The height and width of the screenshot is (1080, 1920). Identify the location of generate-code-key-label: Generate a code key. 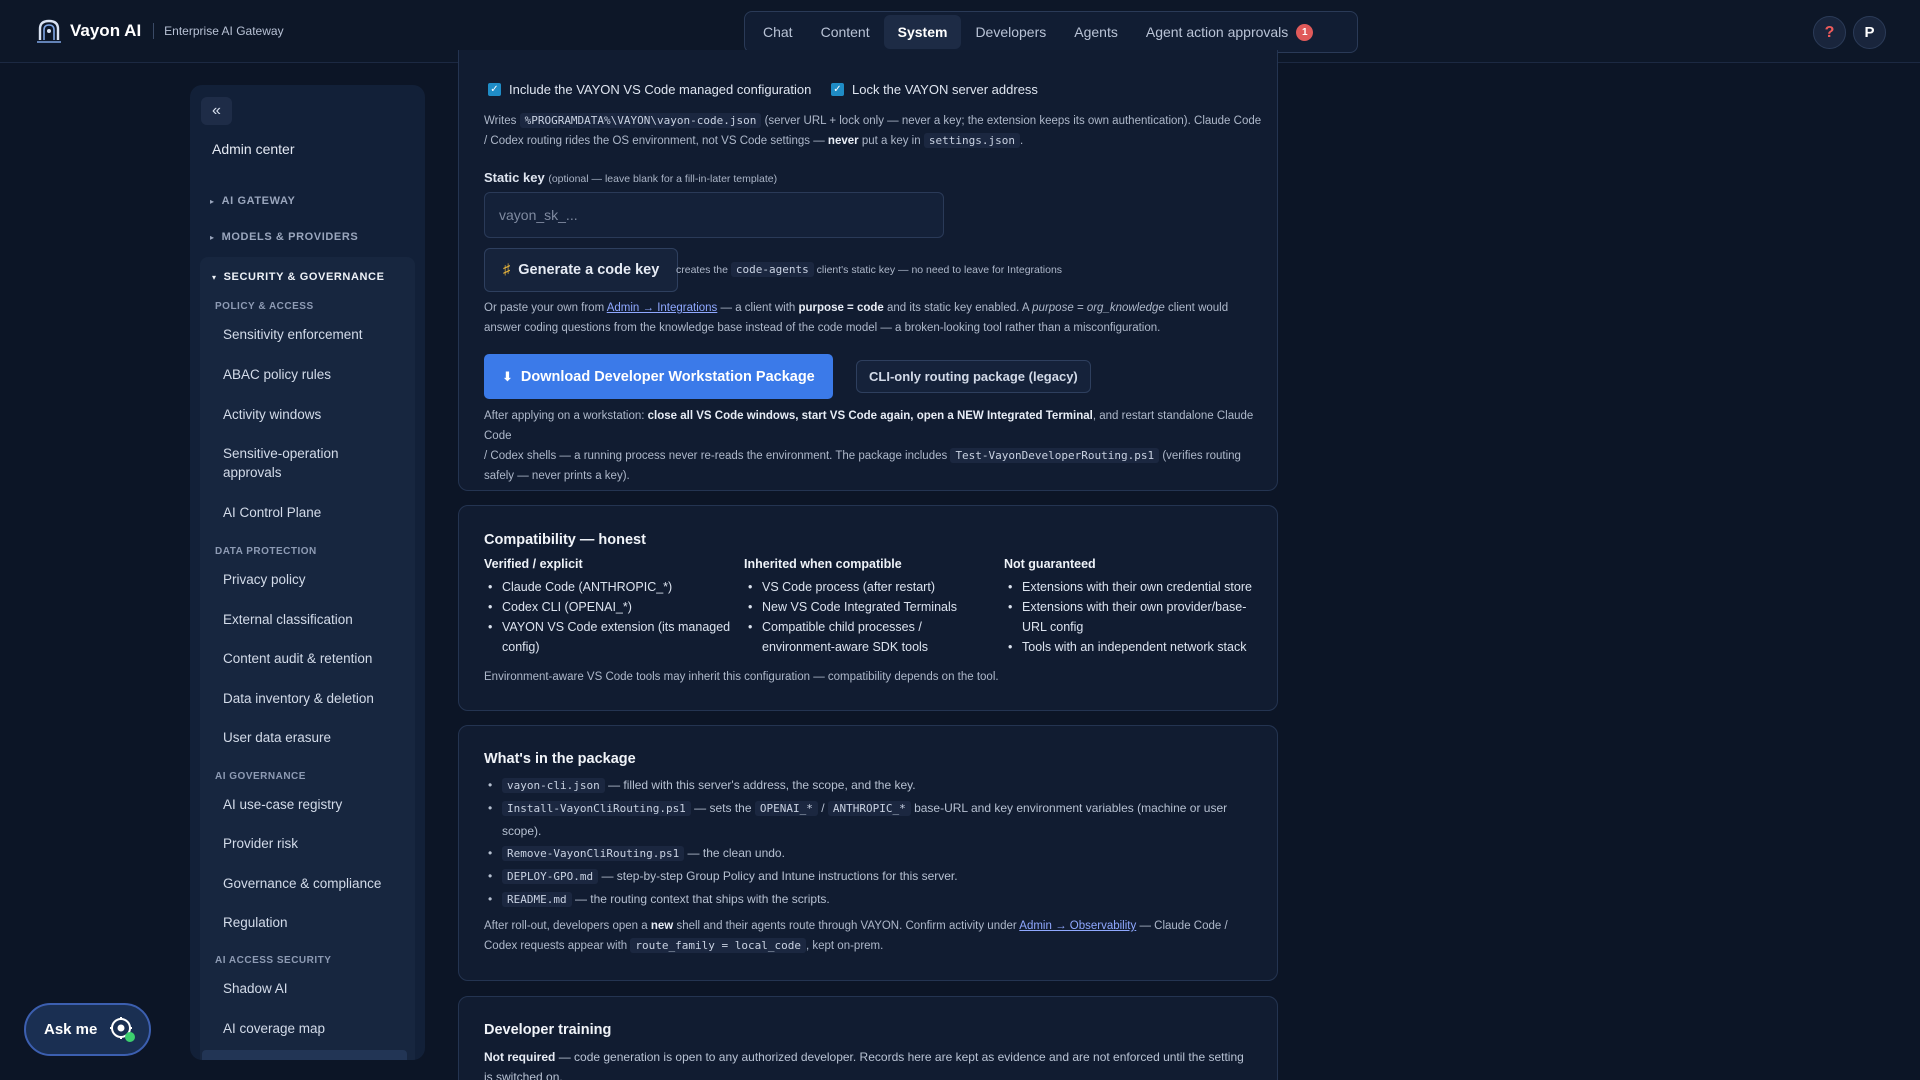
(589, 270).